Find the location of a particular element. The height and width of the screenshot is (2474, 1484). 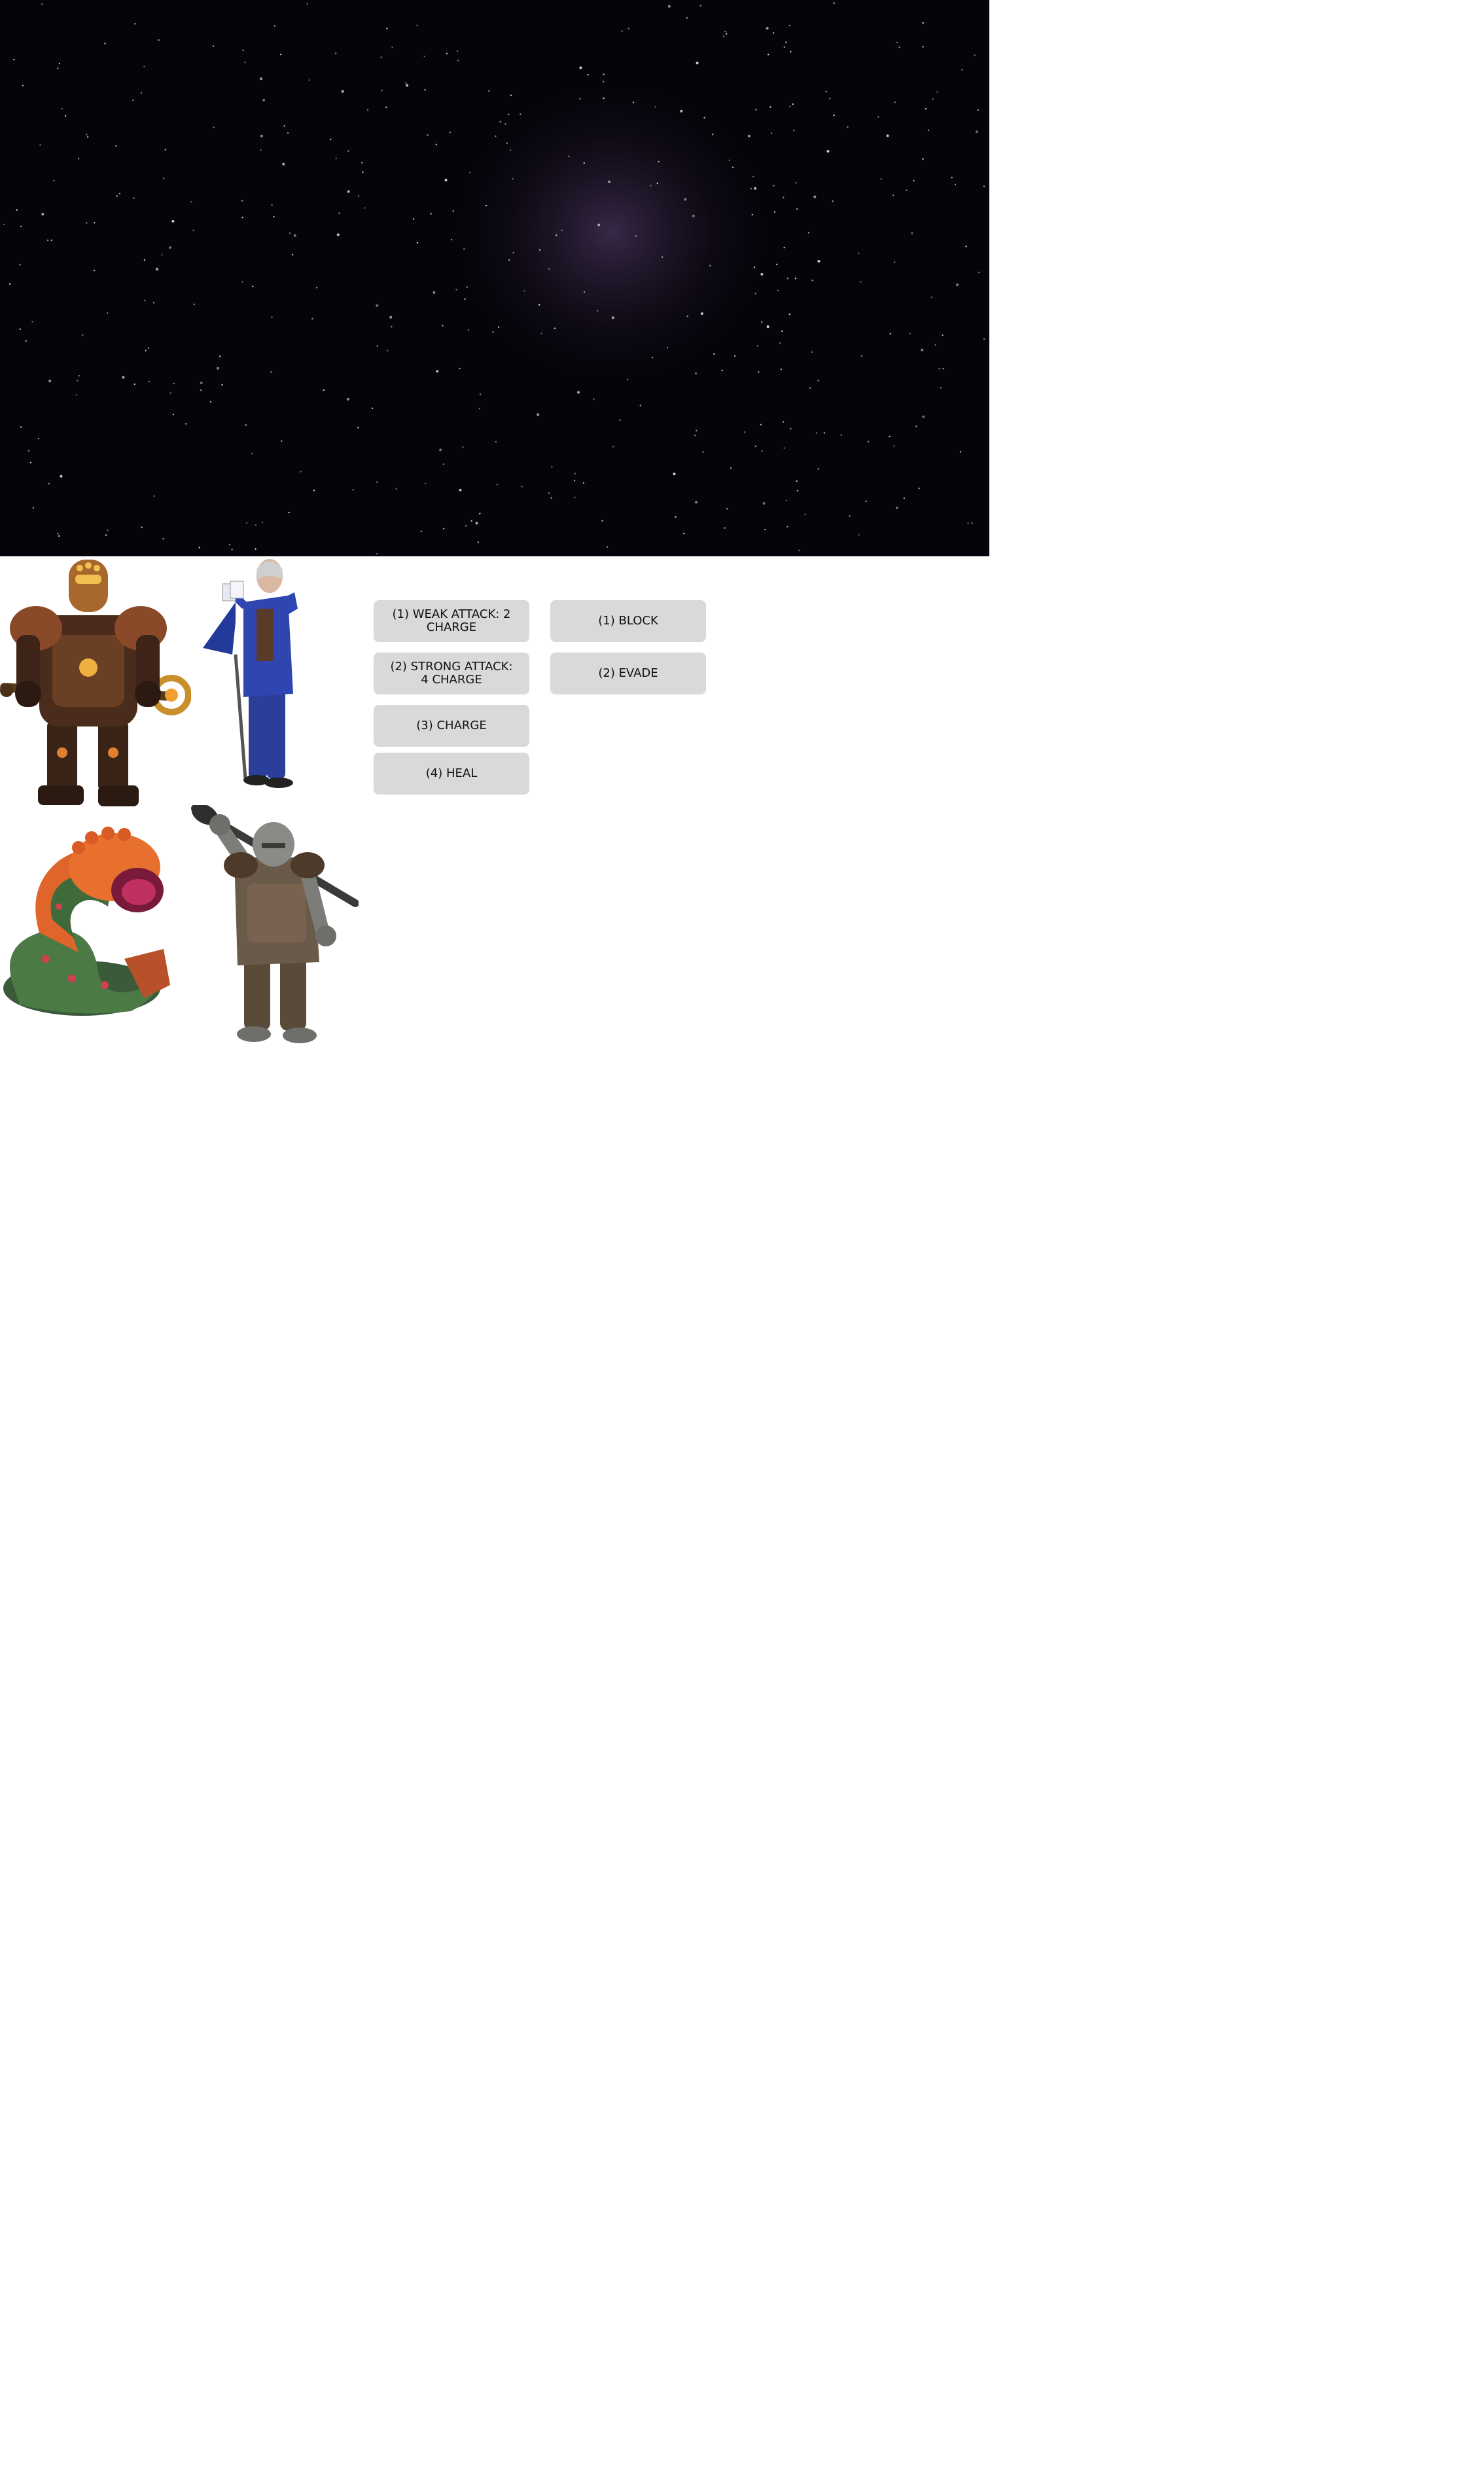

block-button: (1) BLOCK is located at coordinates (628, 621).